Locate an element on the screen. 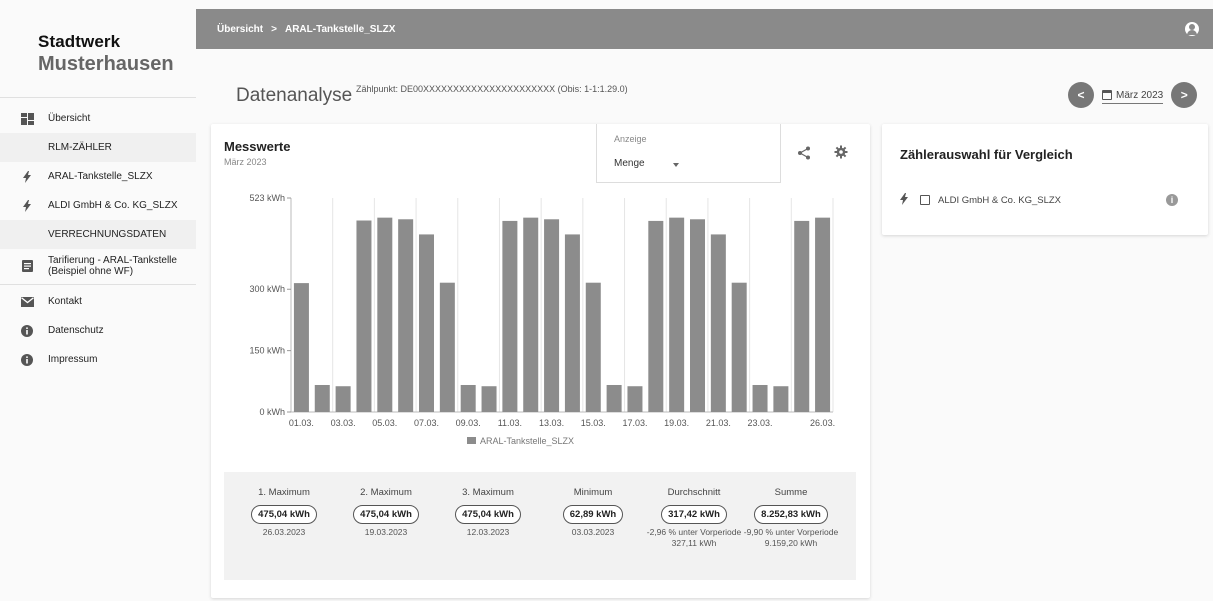 The width and height of the screenshot is (1213, 601). stat-sub: 12.03.2023 is located at coordinates (488, 532).